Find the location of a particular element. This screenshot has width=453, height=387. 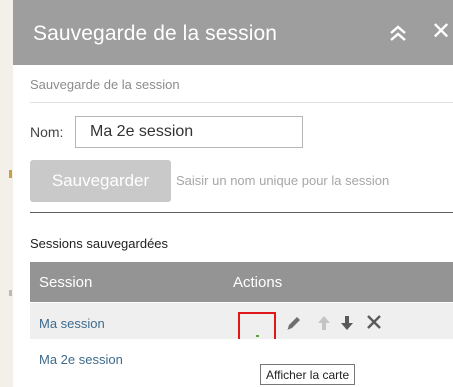

section-subtitle: Sauvegarde de la session is located at coordinates (105, 84).